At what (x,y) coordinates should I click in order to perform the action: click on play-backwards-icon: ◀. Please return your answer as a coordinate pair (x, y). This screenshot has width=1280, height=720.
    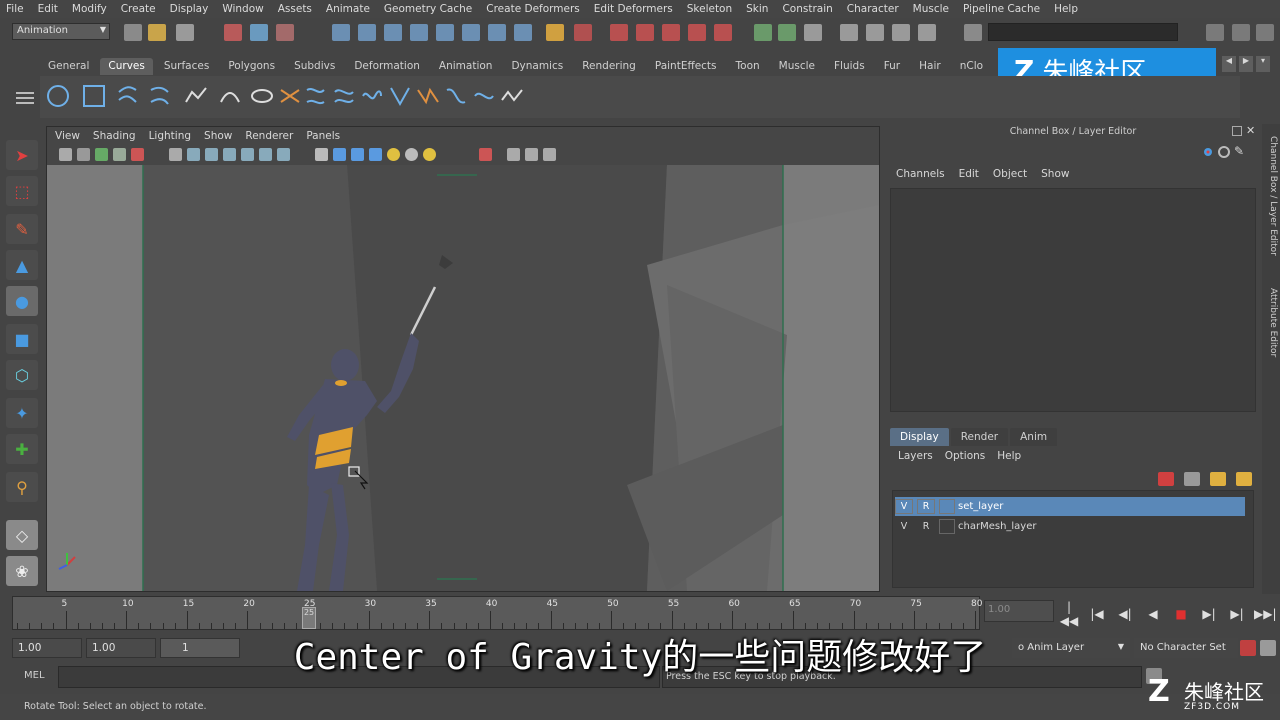
    Looking at the image, I should click on (1153, 614).